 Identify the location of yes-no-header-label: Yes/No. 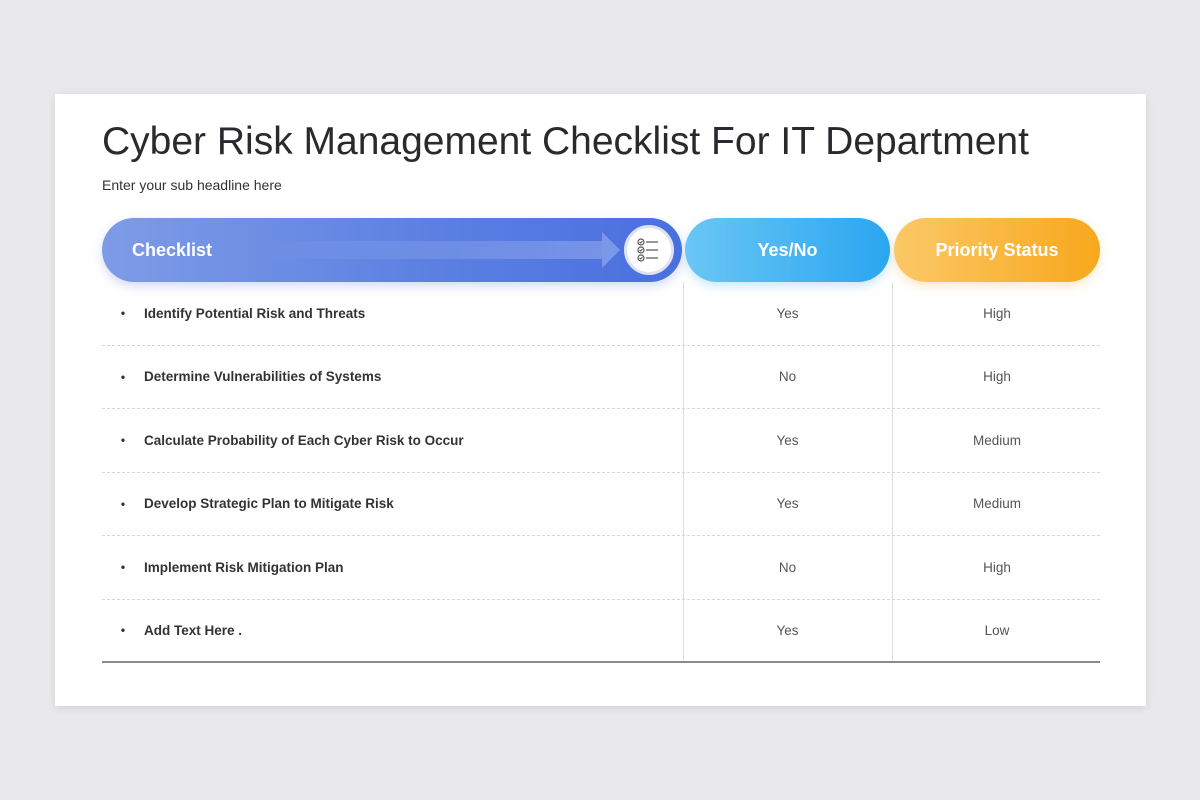
(787, 249).